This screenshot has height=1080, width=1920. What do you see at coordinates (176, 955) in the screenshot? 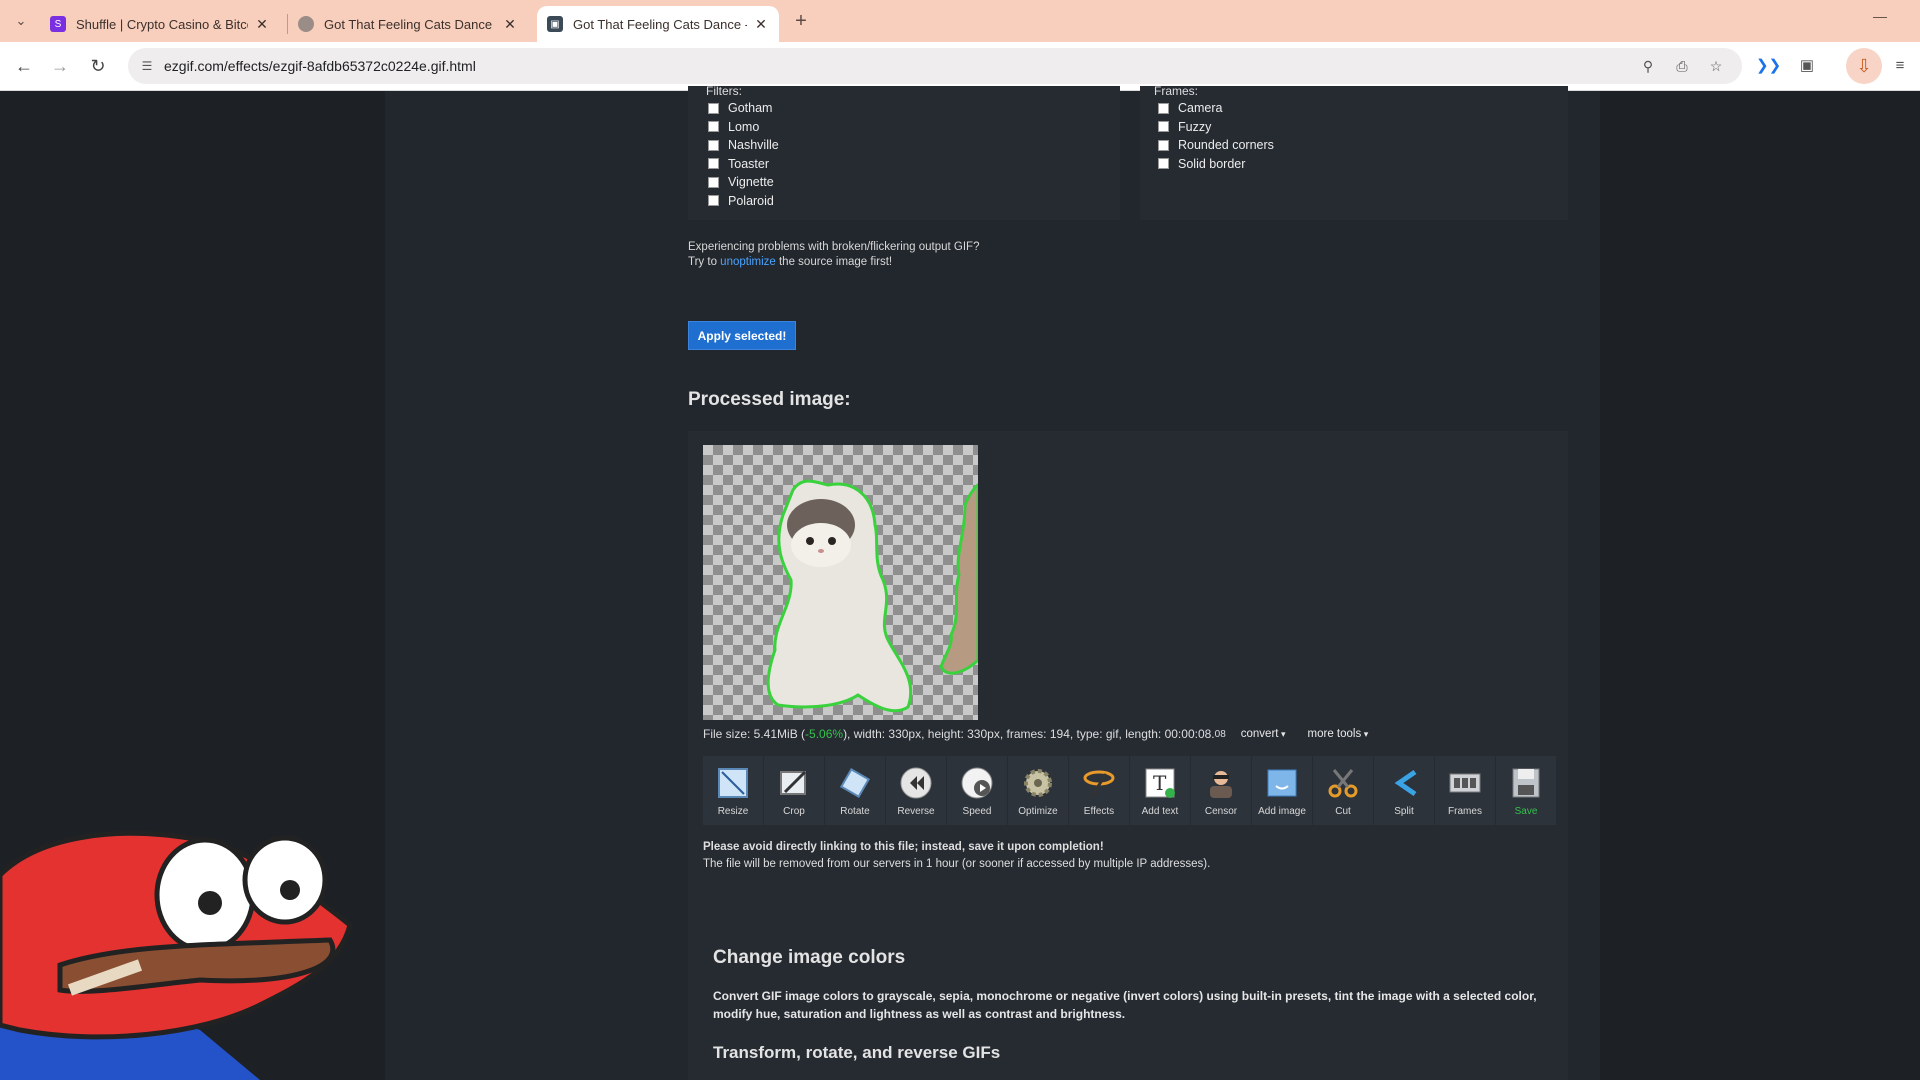
I see `frog-sticker-icon` at bounding box center [176, 955].